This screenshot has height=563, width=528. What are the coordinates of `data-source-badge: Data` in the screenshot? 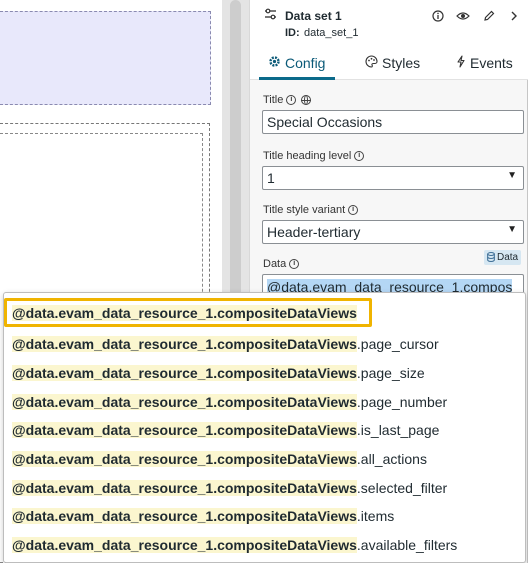 It's located at (503, 257).